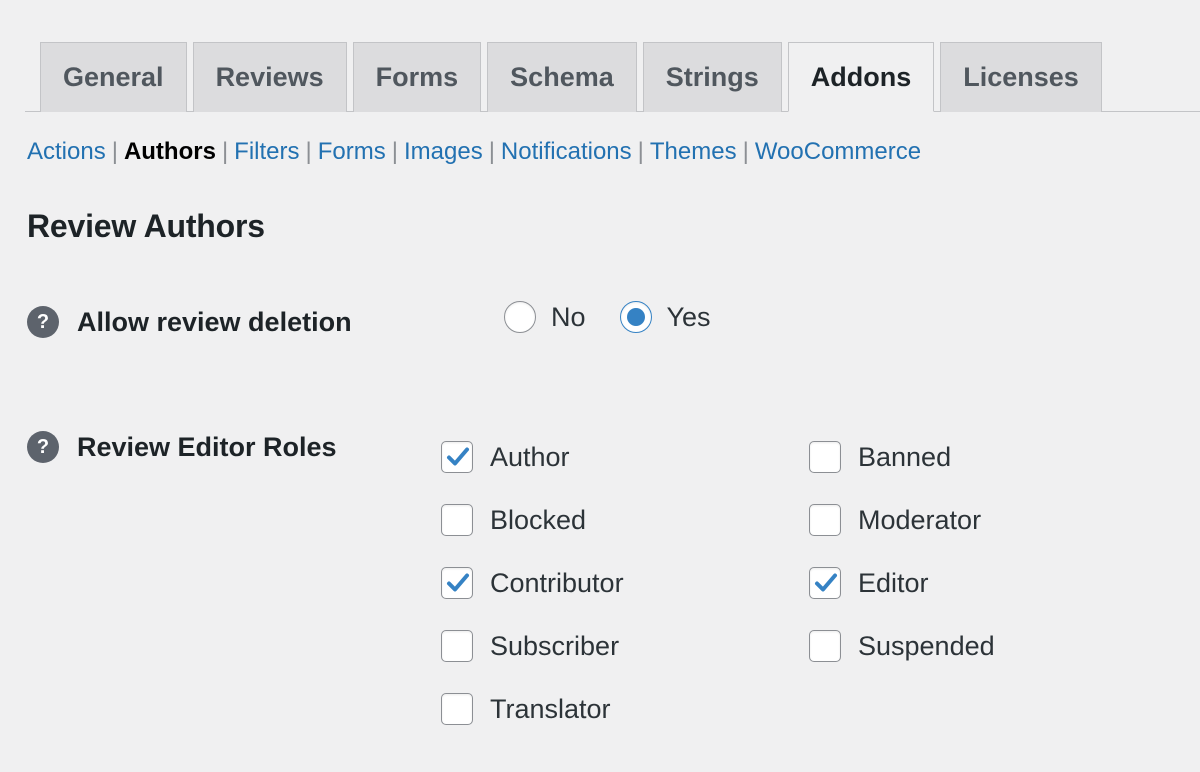  What do you see at coordinates (712, 77) in the screenshot?
I see `tab-strings: Strings` at bounding box center [712, 77].